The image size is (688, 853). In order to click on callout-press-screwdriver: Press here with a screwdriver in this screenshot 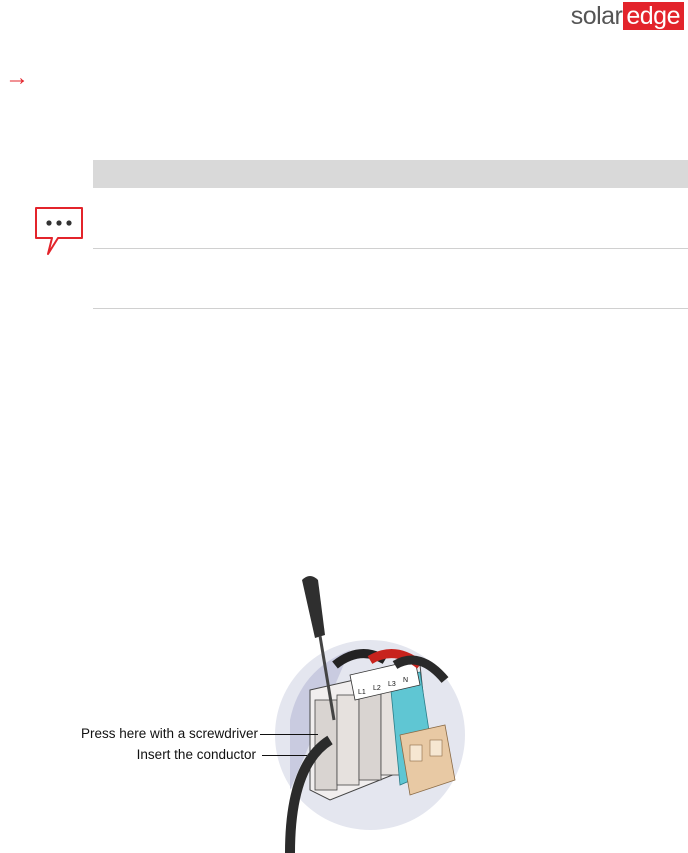, I will do `click(169, 733)`.